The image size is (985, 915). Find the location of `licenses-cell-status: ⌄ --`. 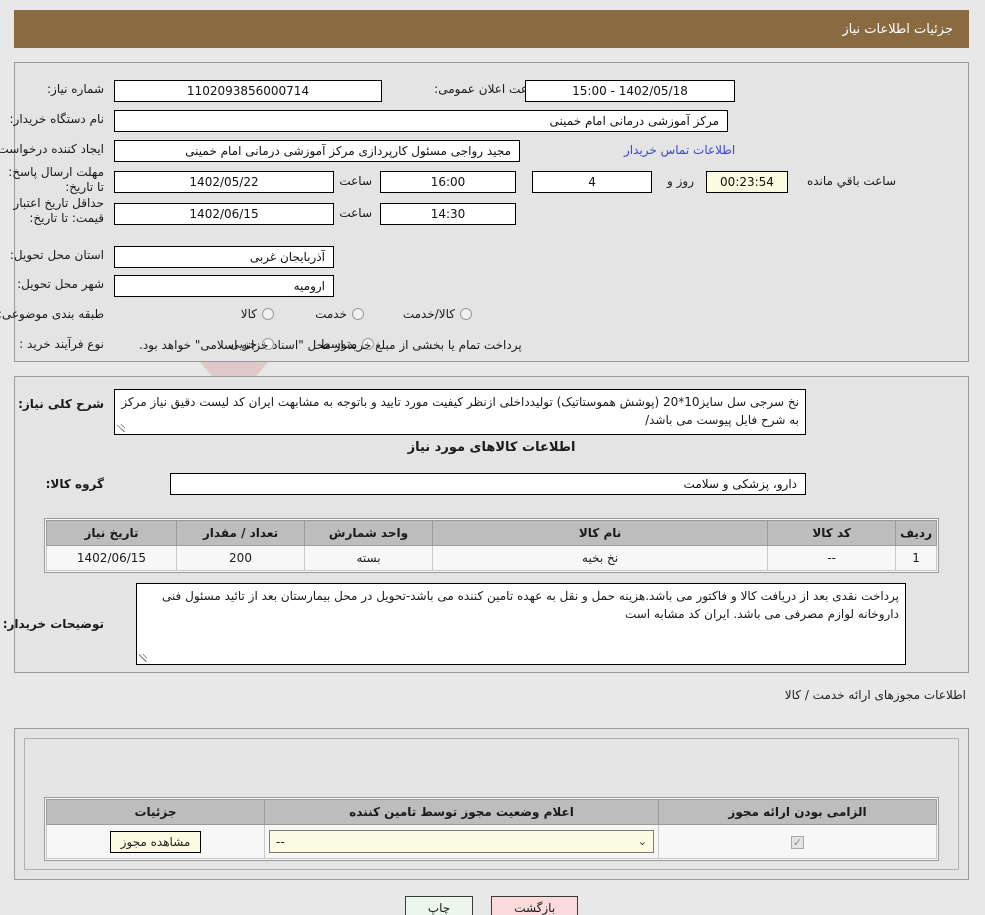

licenses-cell-status: ⌄ -- is located at coordinates (462, 841).